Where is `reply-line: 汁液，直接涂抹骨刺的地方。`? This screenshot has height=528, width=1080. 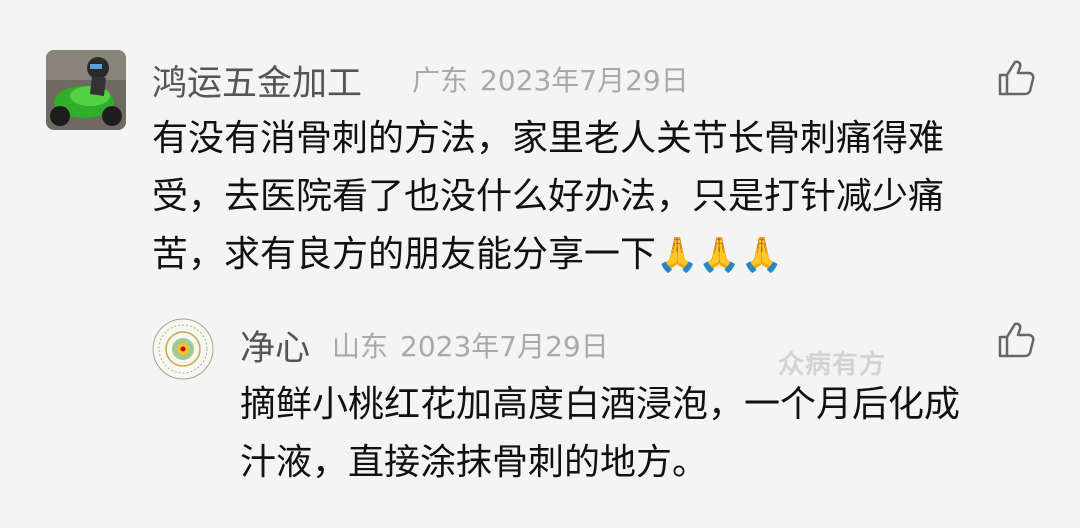 reply-line: 汁液，直接涂抹骨刺的地方。 is located at coordinates (474, 462).